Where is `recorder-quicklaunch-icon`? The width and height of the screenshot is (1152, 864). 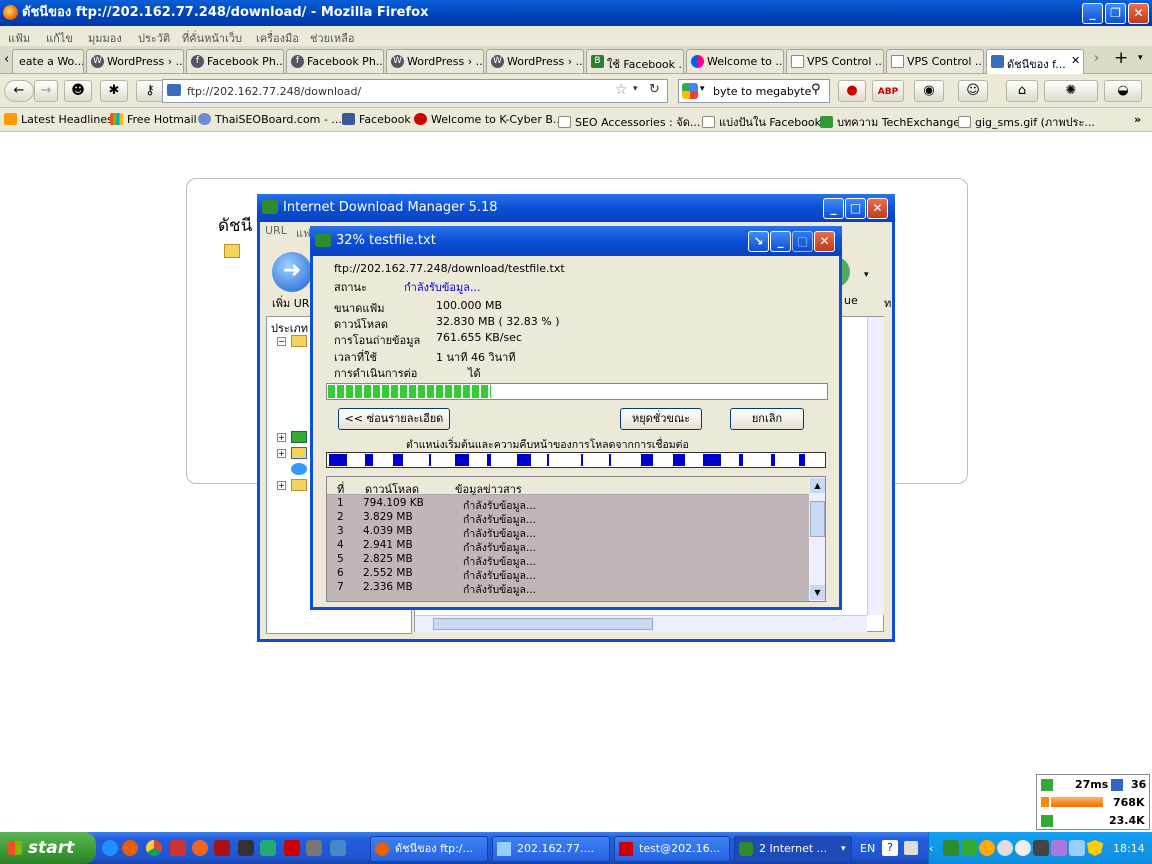 recorder-quicklaunch-icon is located at coordinates (222, 848).